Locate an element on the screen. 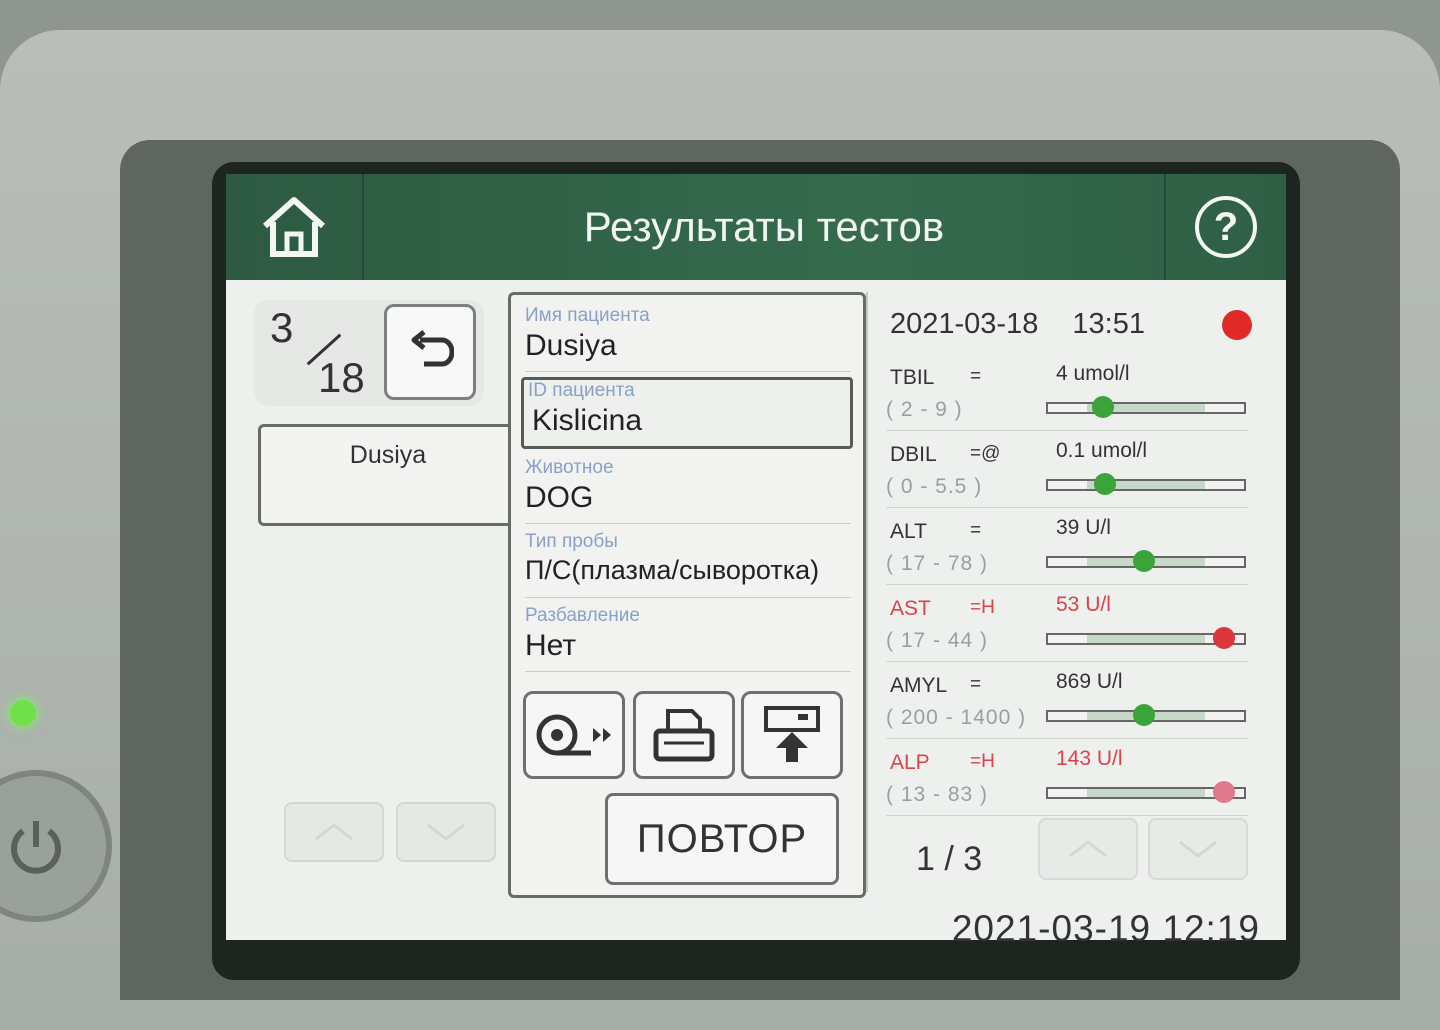 The image size is (1440, 1030). test-value: 143 U/l is located at coordinates (1089, 758).